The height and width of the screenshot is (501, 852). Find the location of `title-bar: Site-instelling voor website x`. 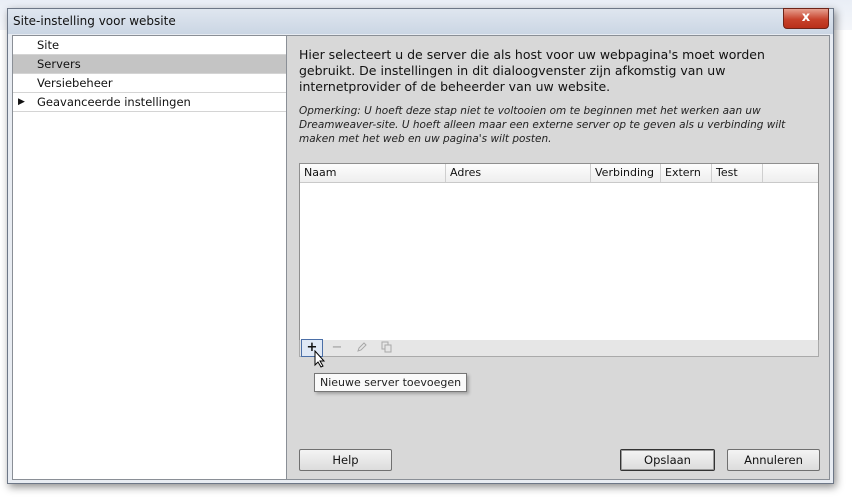

title-bar: Site-instelling voor website x is located at coordinates (420, 21).